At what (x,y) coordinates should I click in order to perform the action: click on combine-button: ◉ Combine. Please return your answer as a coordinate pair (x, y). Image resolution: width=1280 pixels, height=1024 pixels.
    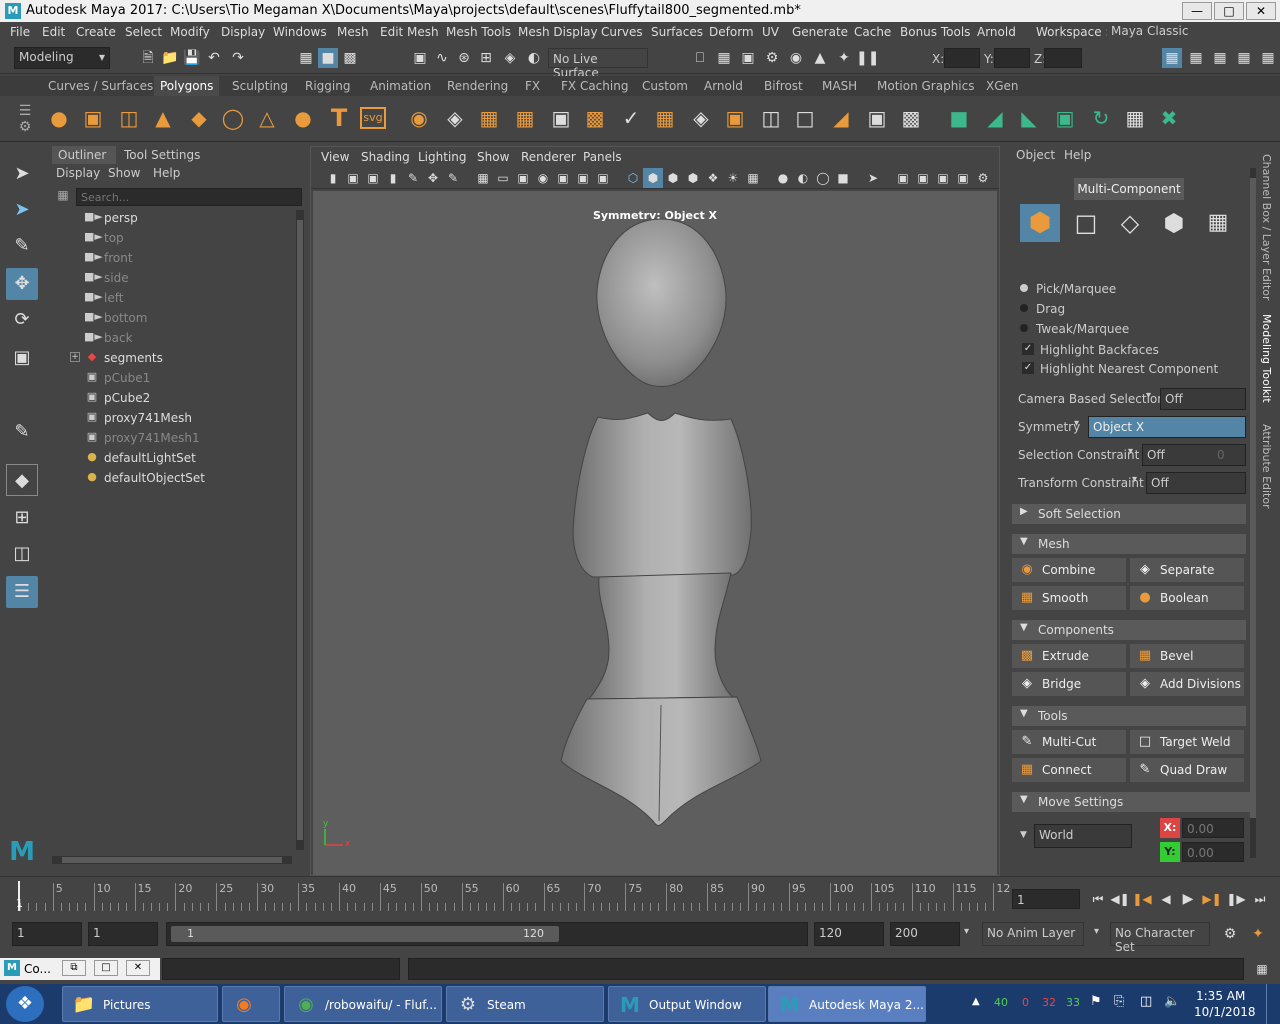
    Looking at the image, I should click on (1069, 570).